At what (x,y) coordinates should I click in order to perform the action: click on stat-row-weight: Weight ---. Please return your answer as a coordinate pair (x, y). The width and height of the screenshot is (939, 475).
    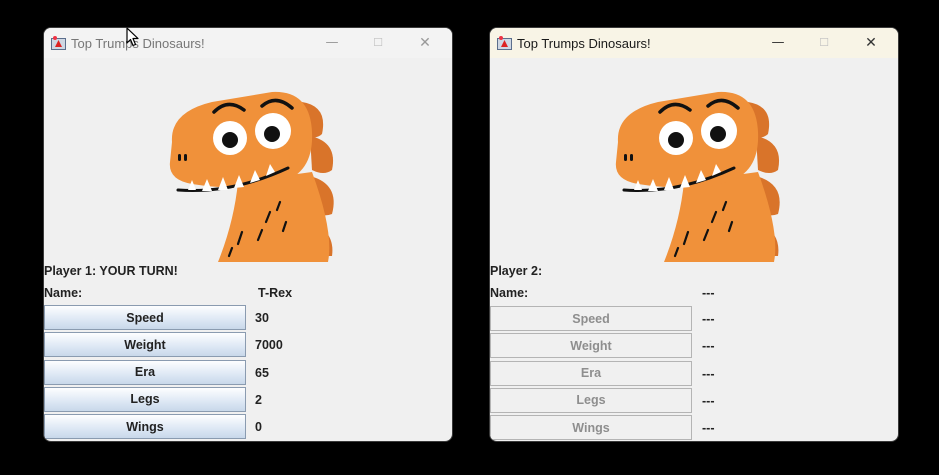
    Looking at the image, I should click on (694, 346).